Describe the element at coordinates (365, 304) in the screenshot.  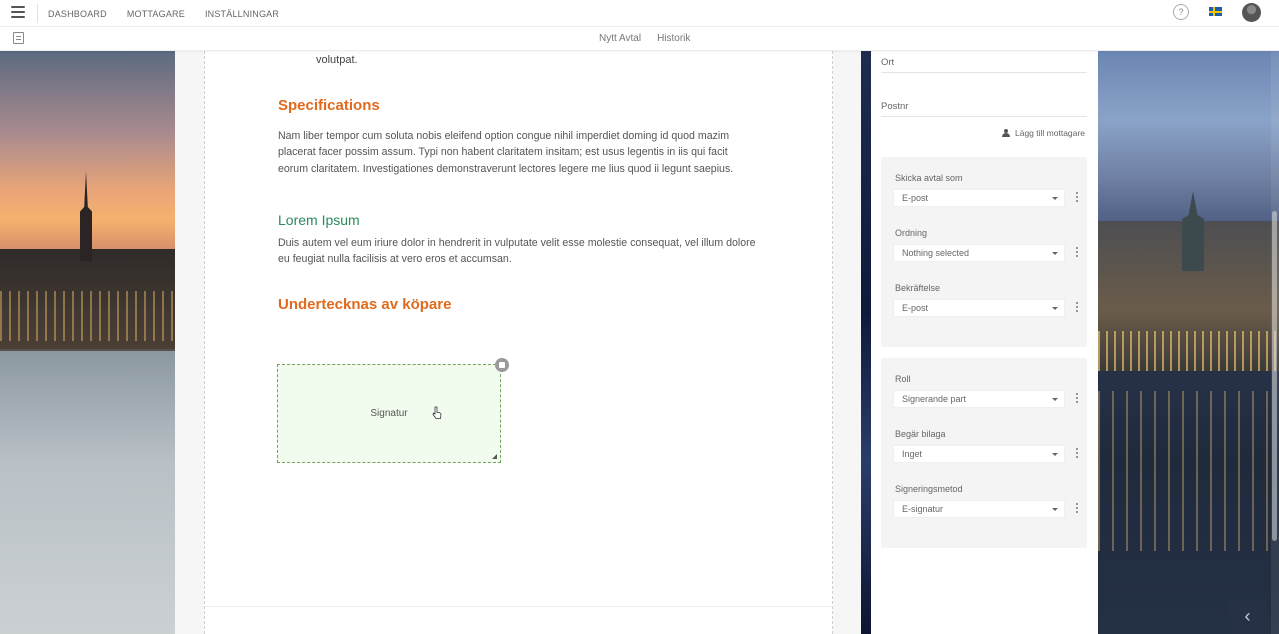
I see `sign-heading: Undertecknas av köpare` at that location.